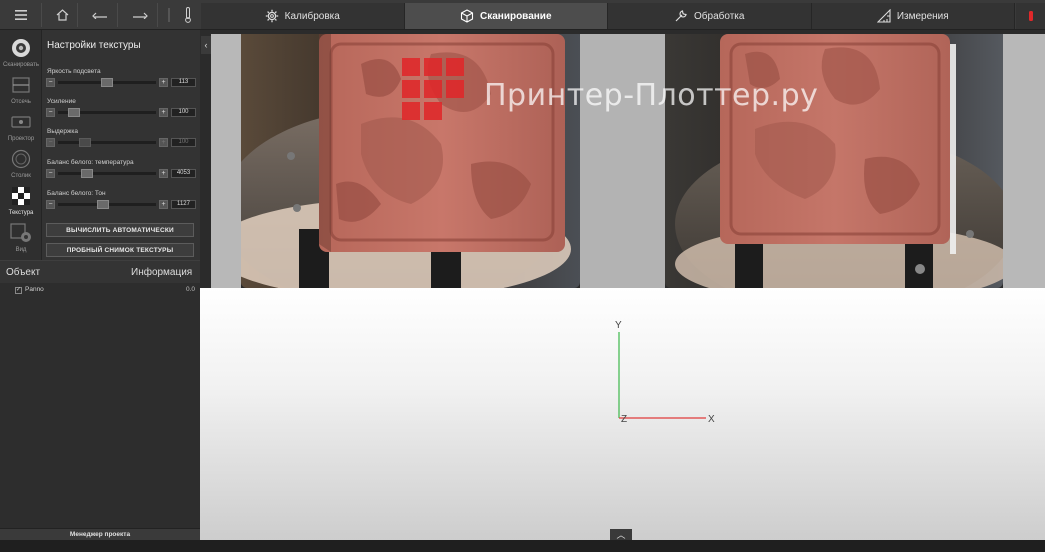 This screenshot has height=552, width=1045. Describe the element at coordinates (21, 213) in the screenshot. I see `nav-item-texture-label: Текстура` at that location.